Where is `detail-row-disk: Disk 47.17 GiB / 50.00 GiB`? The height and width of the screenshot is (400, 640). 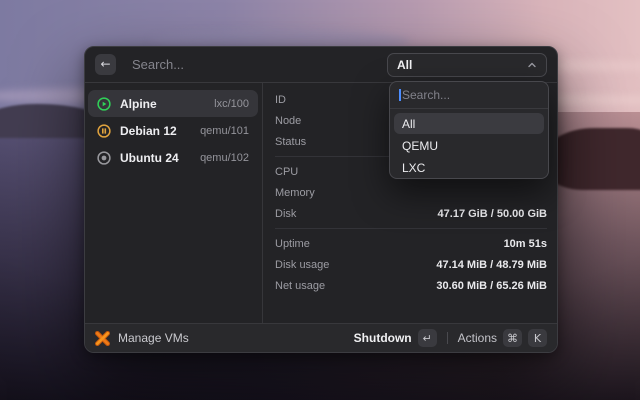 detail-row-disk: Disk 47.17 GiB / 50.00 GiB is located at coordinates (411, 213).